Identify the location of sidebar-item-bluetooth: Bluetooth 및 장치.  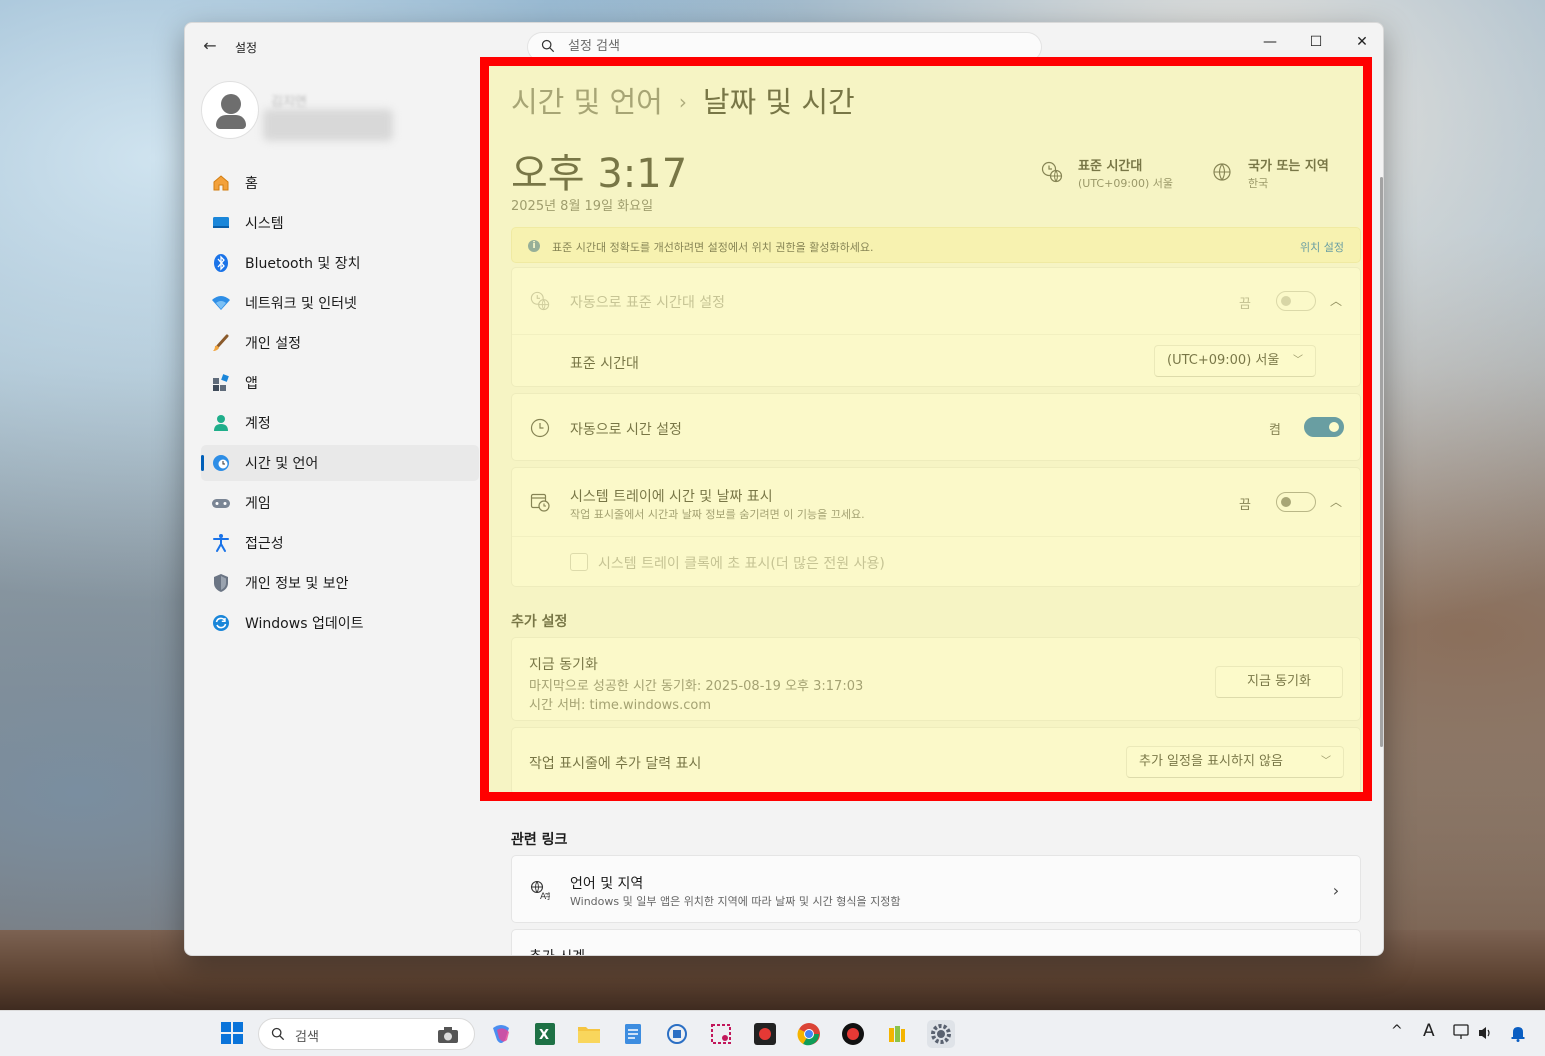
(340, 263).